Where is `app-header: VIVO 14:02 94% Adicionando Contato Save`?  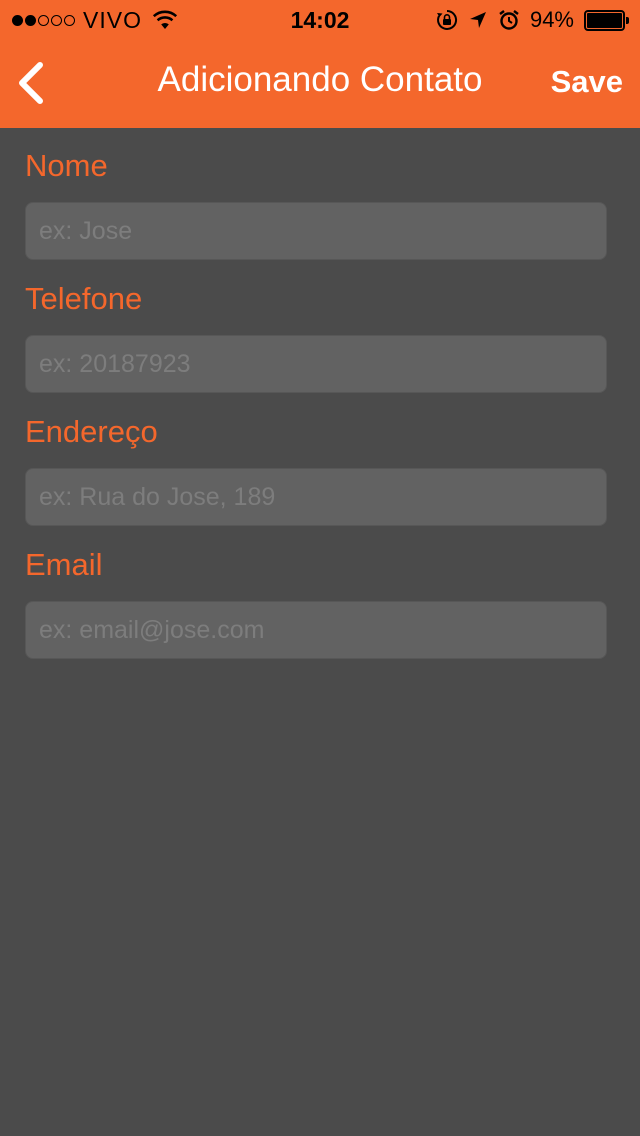 app-header: VIVO 14:02 94% Adicionando Contato Save is located at coordinates (320, 64).